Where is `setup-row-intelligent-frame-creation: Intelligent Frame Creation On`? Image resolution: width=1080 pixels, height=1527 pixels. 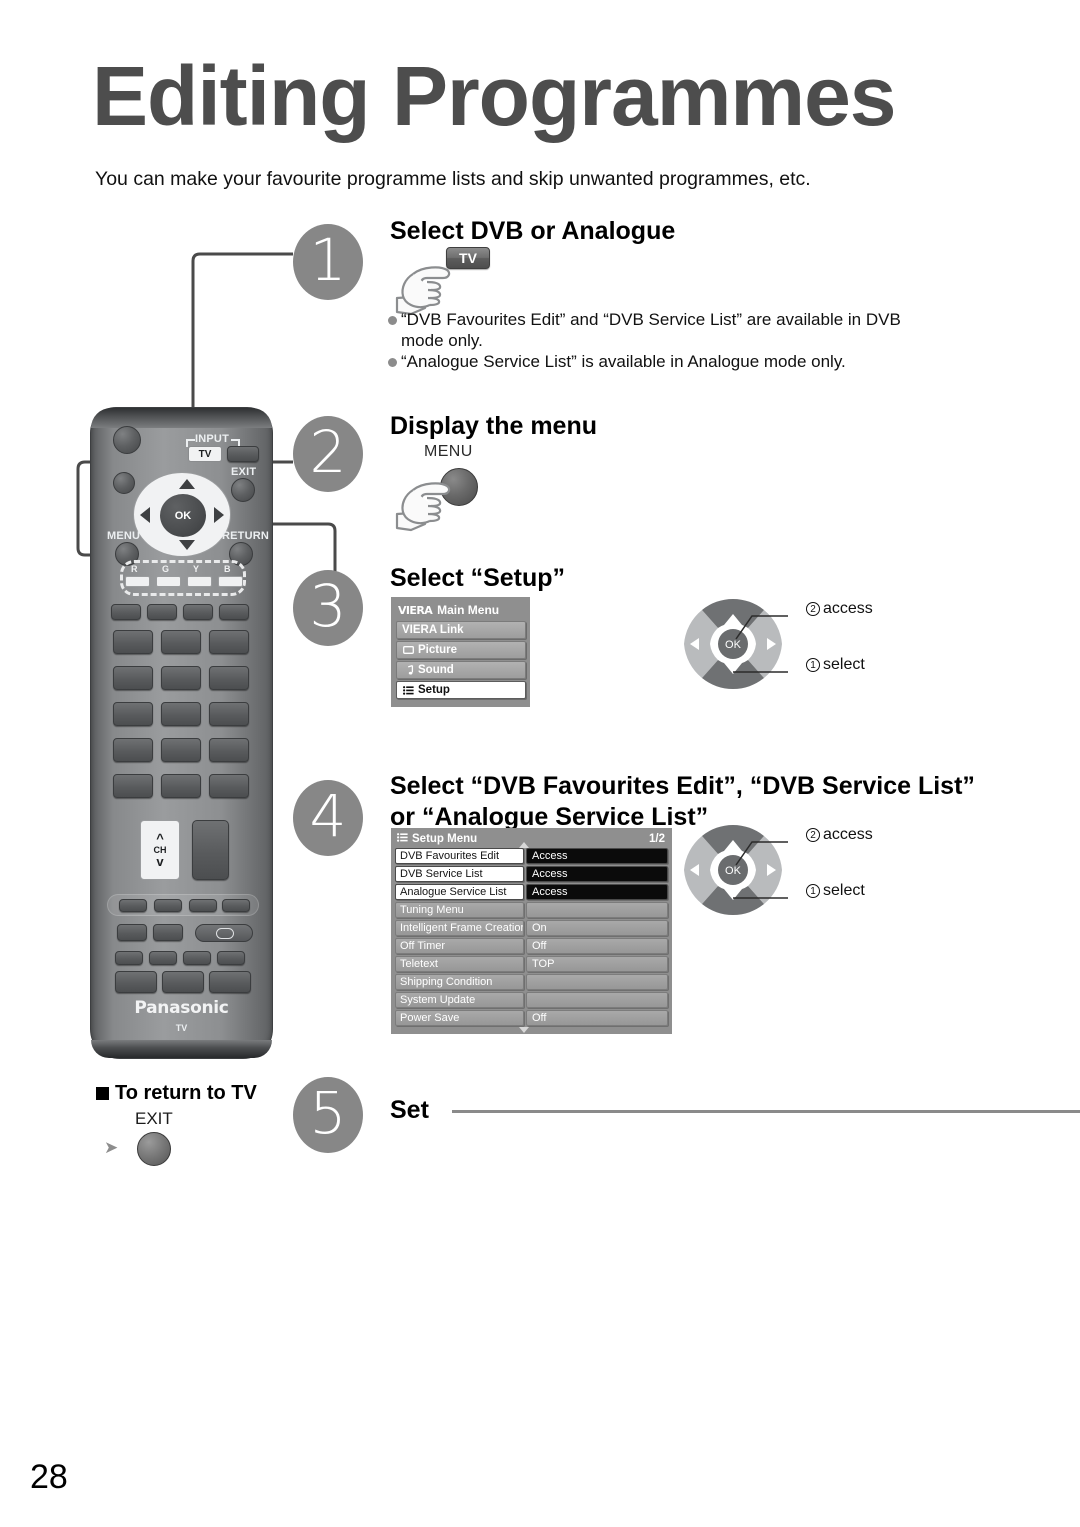 setup-row-intelligent-frame-creation: Intelligent Frame Creation On is located at coordinates (531, 928).